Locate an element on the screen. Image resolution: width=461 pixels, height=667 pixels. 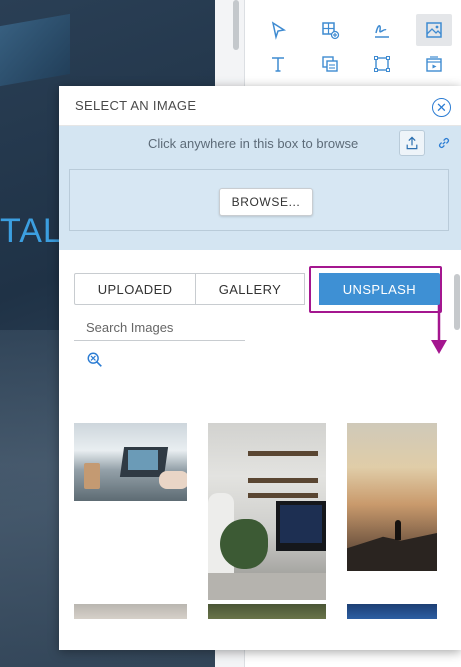
unsplash-image-laptop-desk is located at coordinates (130, 462).